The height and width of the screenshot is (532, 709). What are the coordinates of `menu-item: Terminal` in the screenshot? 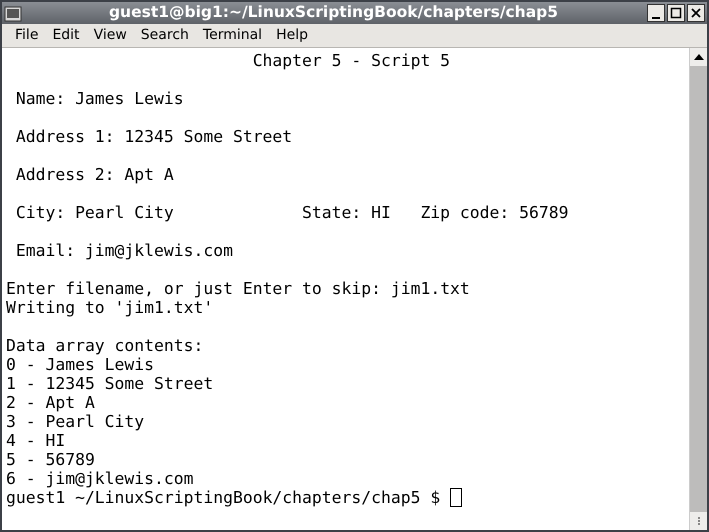 It's located at (233, 35).